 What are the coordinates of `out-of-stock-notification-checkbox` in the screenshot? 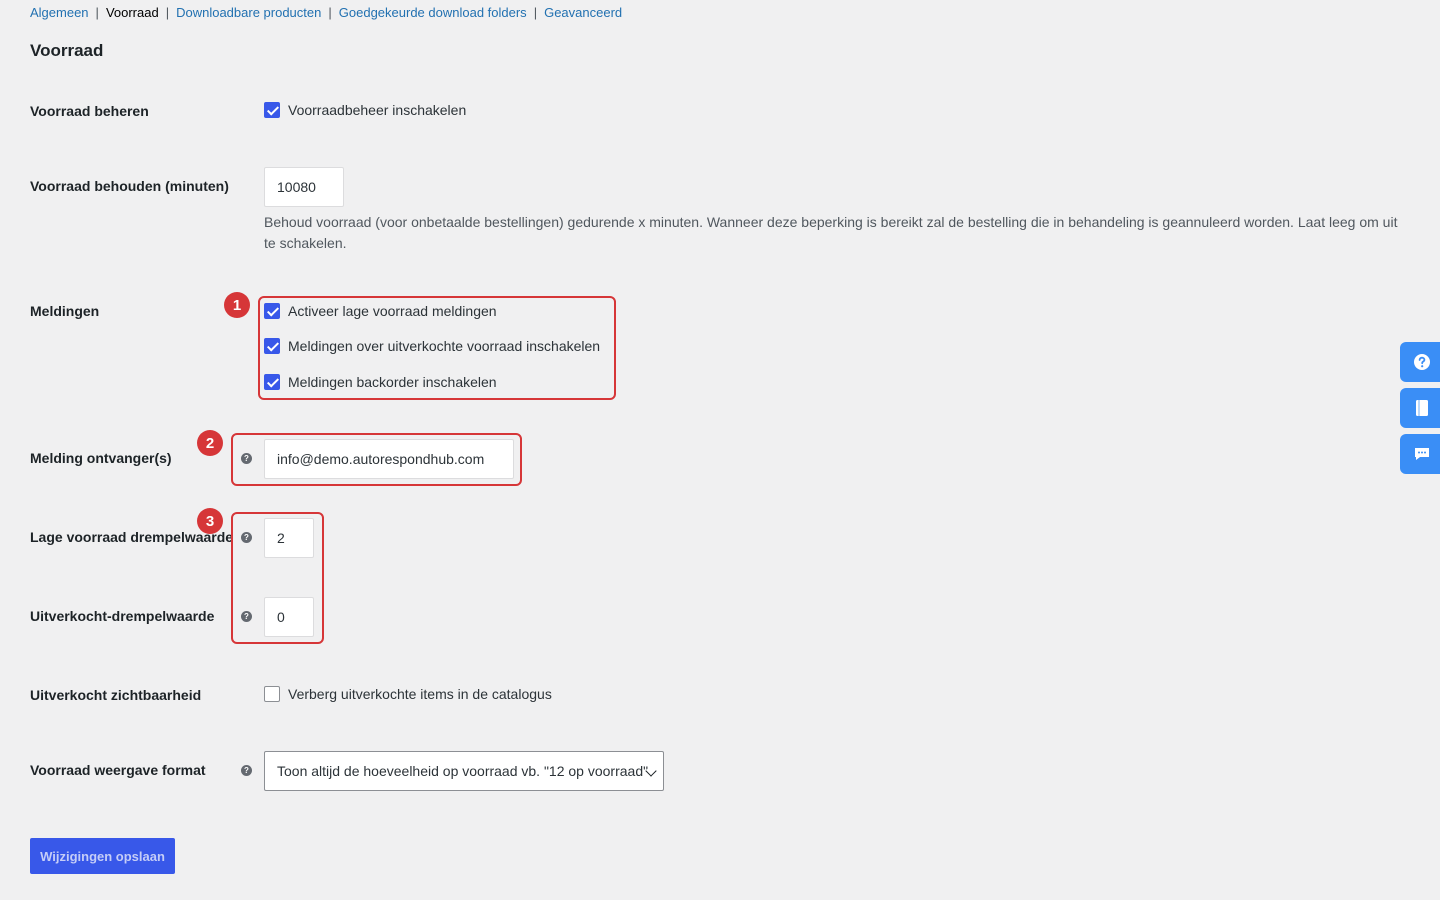 It's located at (272, 346).